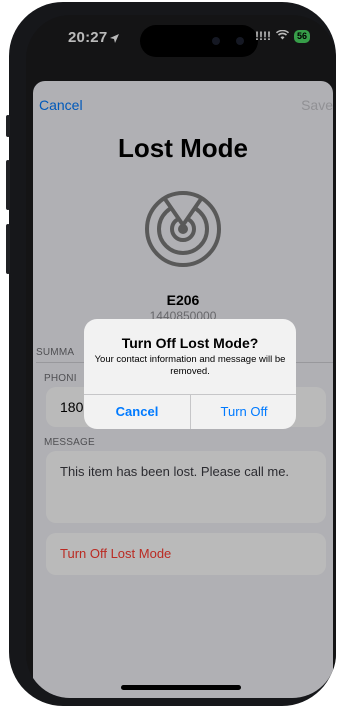 The width and height of the screenshot is (343, 709). Describe the element at coordinates (137, 412) in the screenshot. I see `alert-cancel-button: Cancel` at that location.